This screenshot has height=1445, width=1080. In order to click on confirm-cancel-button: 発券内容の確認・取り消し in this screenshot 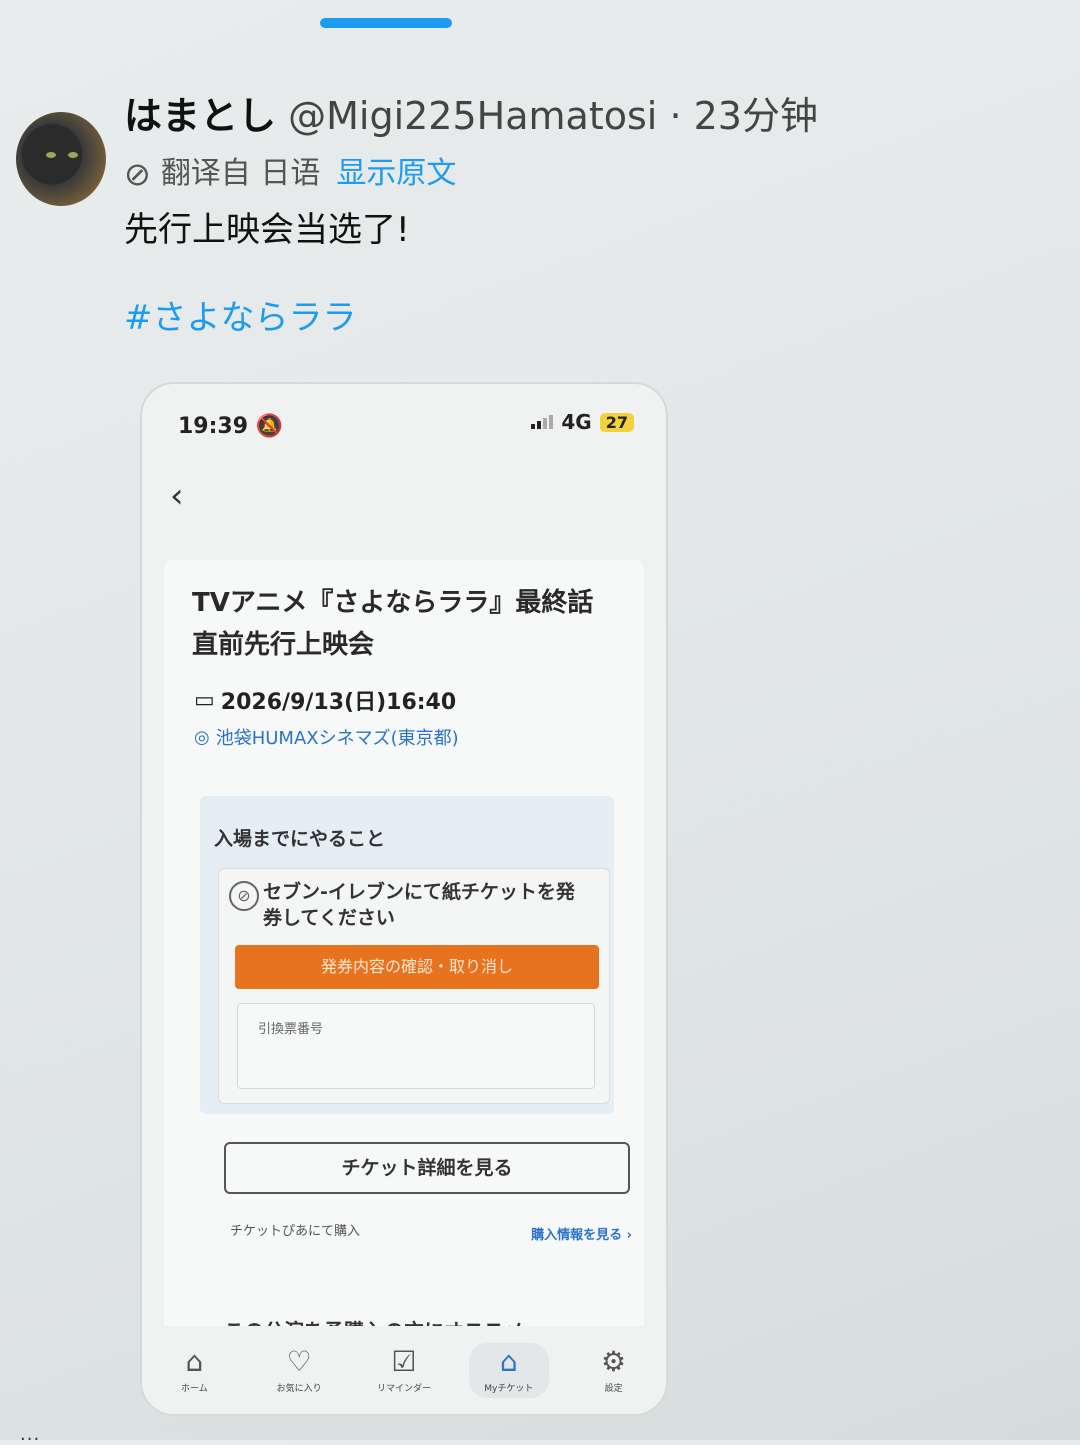, I will do `click(417, 967)`.